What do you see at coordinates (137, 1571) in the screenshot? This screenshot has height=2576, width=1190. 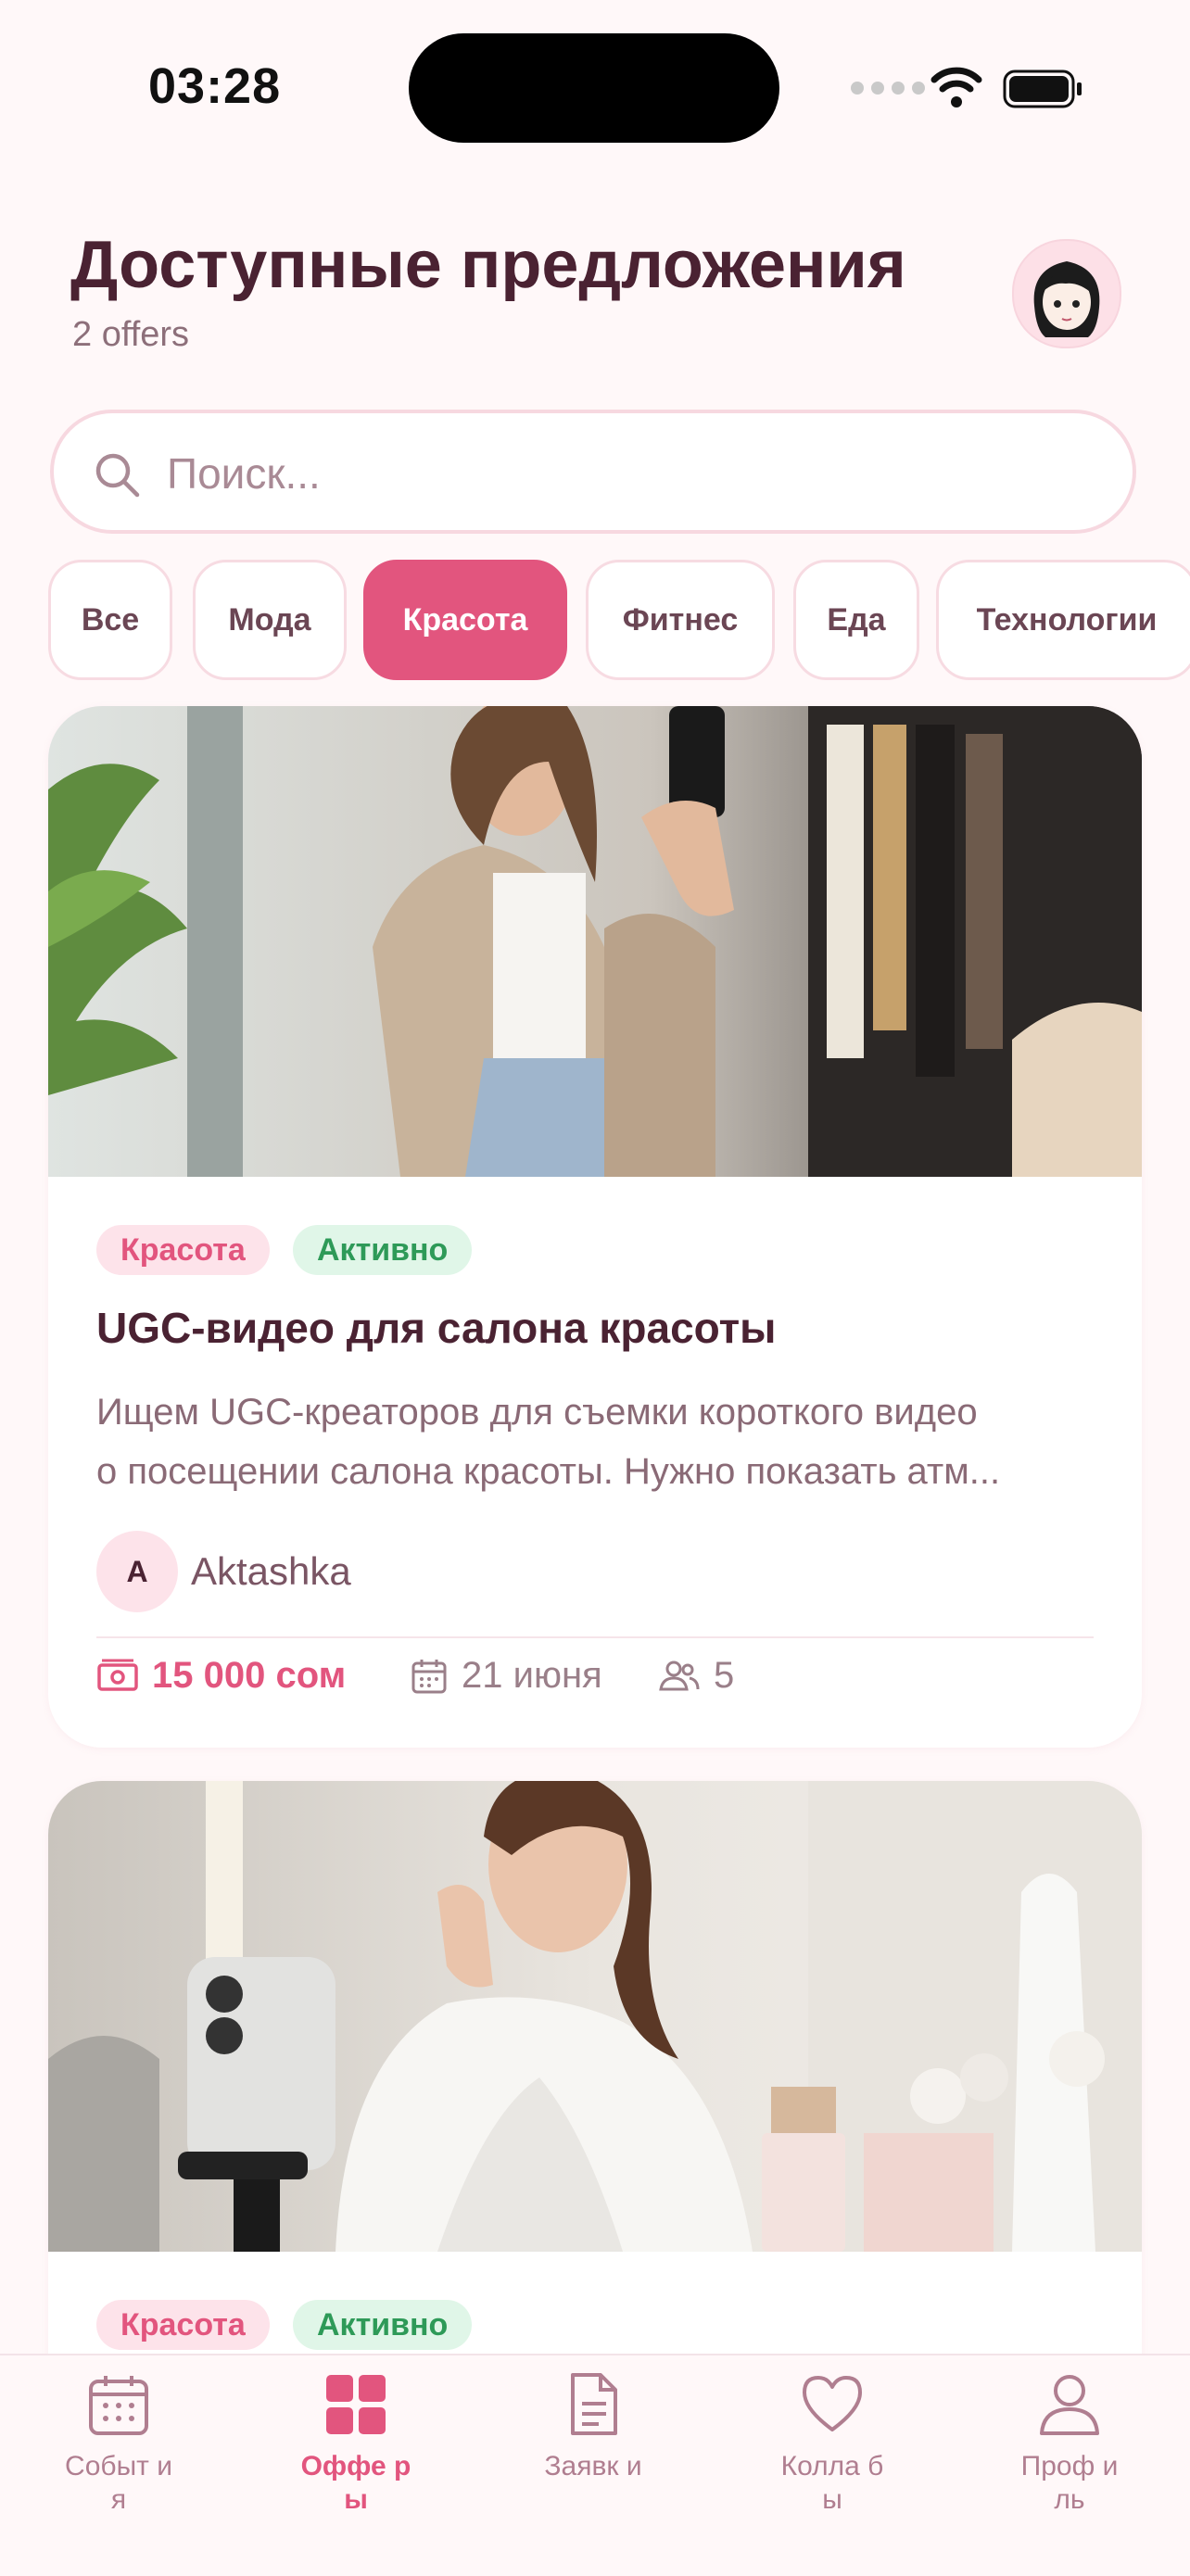 I see `author-avatar: A` at bounding box center [137, 1571].